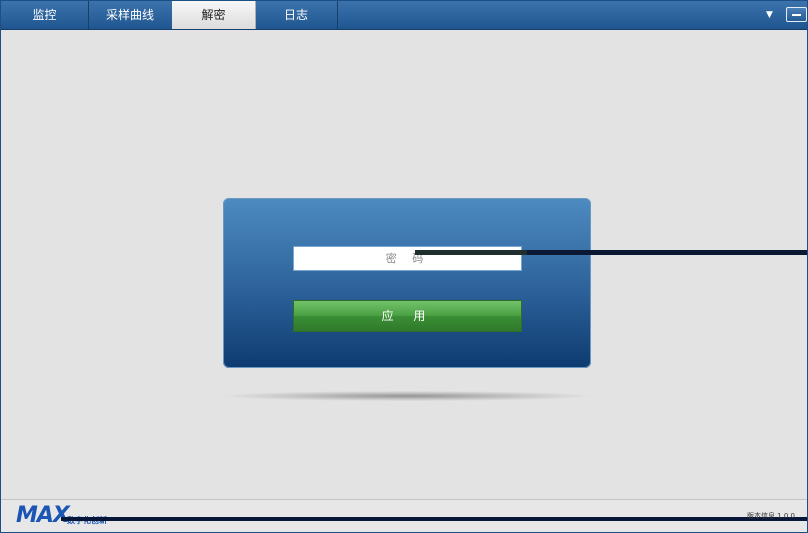 This screenshot has height=533, width=808. I want to click on company-logo: MAX, so click(43, 515).